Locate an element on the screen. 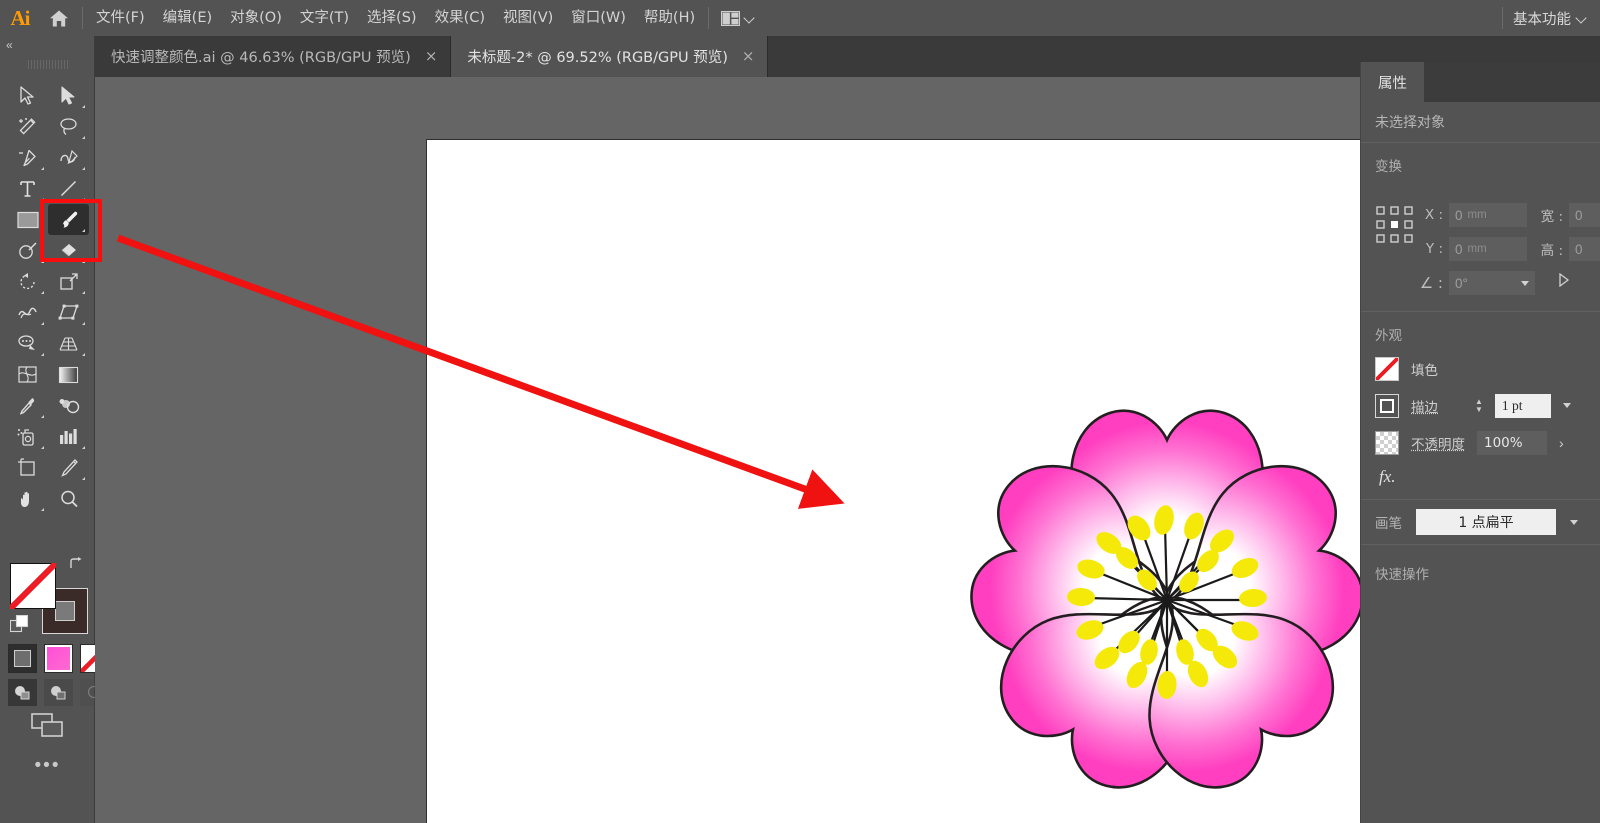 The image size is (1600, 823). y-input: 0 mm is located at coordinates (1488, 249).